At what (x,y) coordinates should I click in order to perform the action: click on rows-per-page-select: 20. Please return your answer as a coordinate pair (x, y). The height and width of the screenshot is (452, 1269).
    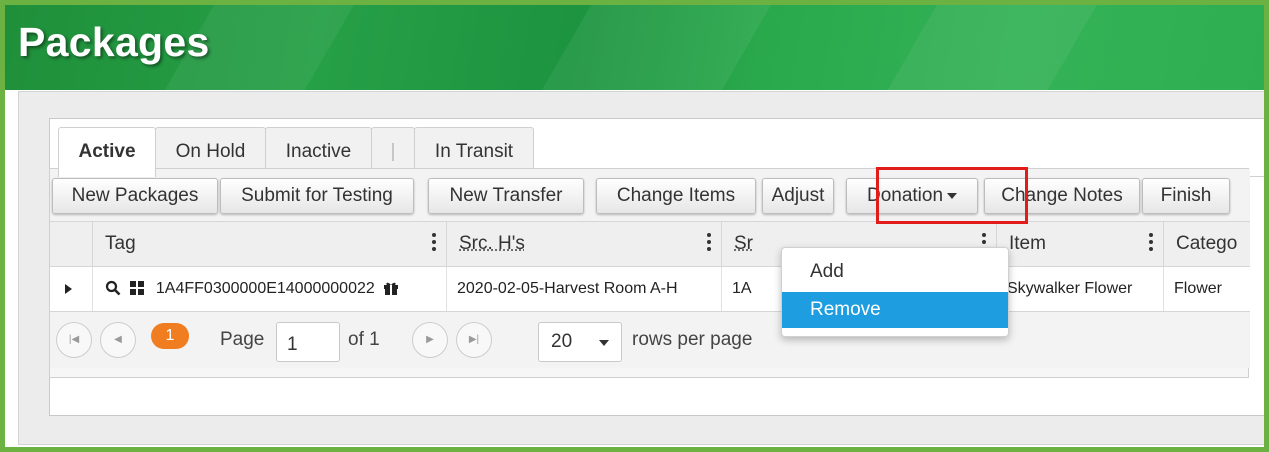
    Looking at the image, I should click on (580, 342).